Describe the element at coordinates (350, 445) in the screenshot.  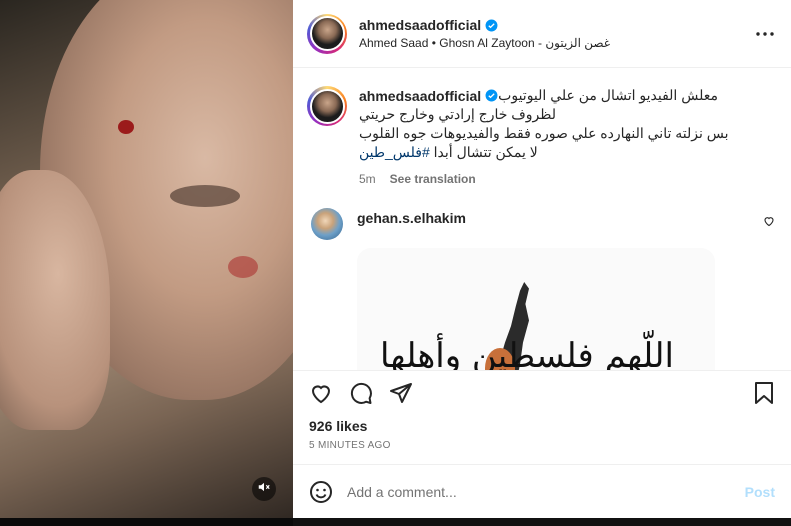
I see `post-timestamp: 5 MINUTES AGO` at that location.